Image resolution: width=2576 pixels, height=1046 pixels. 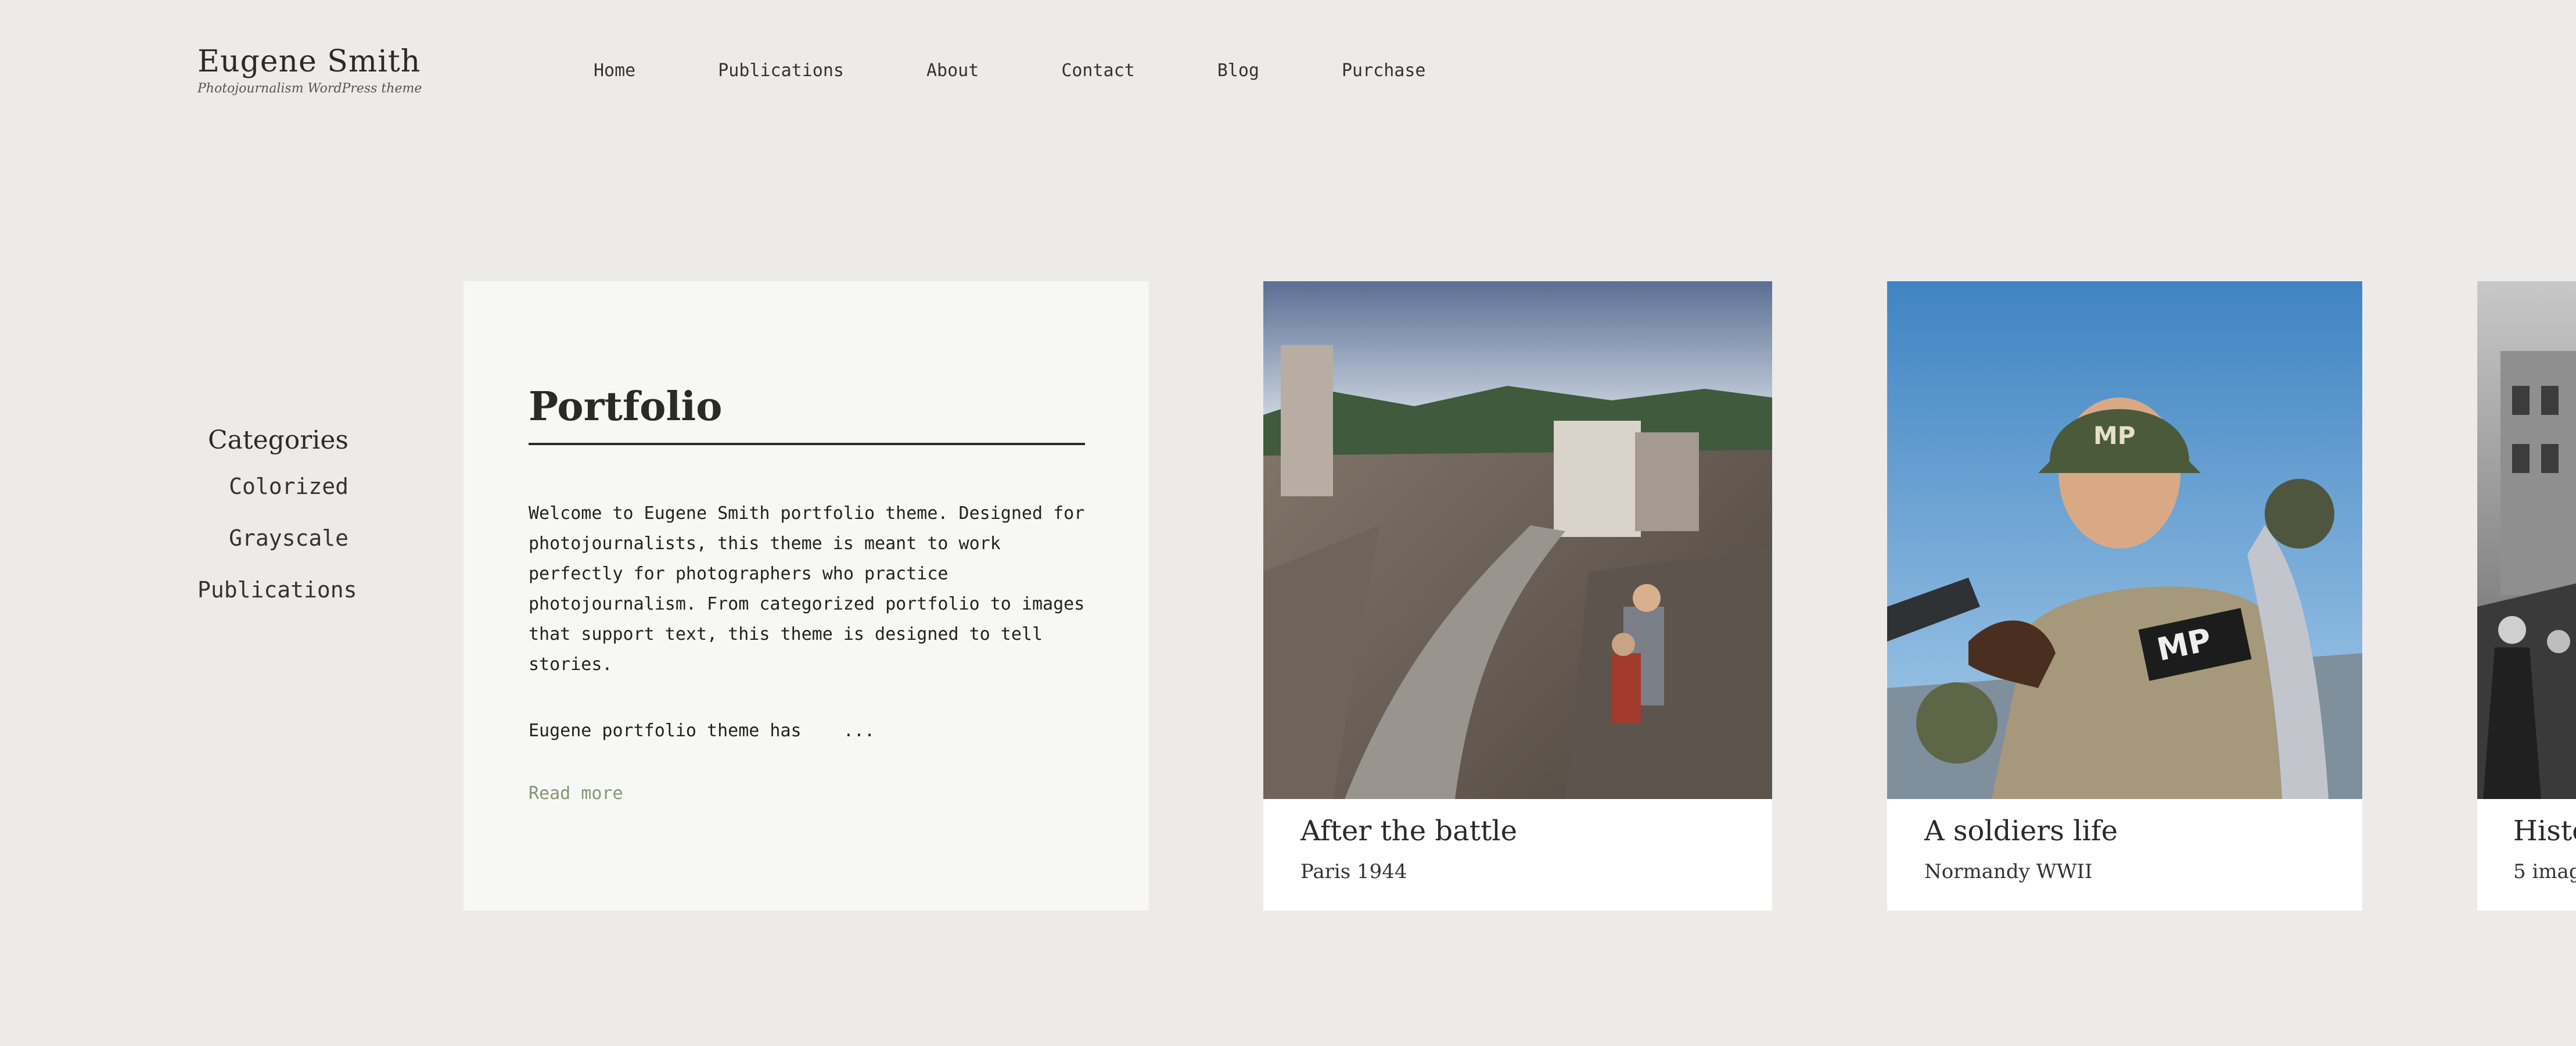 I want to click on card-title: A soldiers life, so click(x=2021, y=831).